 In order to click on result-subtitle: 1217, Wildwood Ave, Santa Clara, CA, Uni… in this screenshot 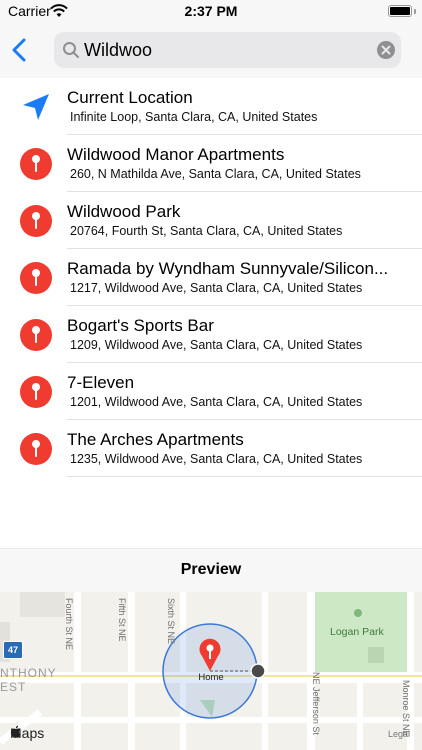, I will do `click(216, 288)`.